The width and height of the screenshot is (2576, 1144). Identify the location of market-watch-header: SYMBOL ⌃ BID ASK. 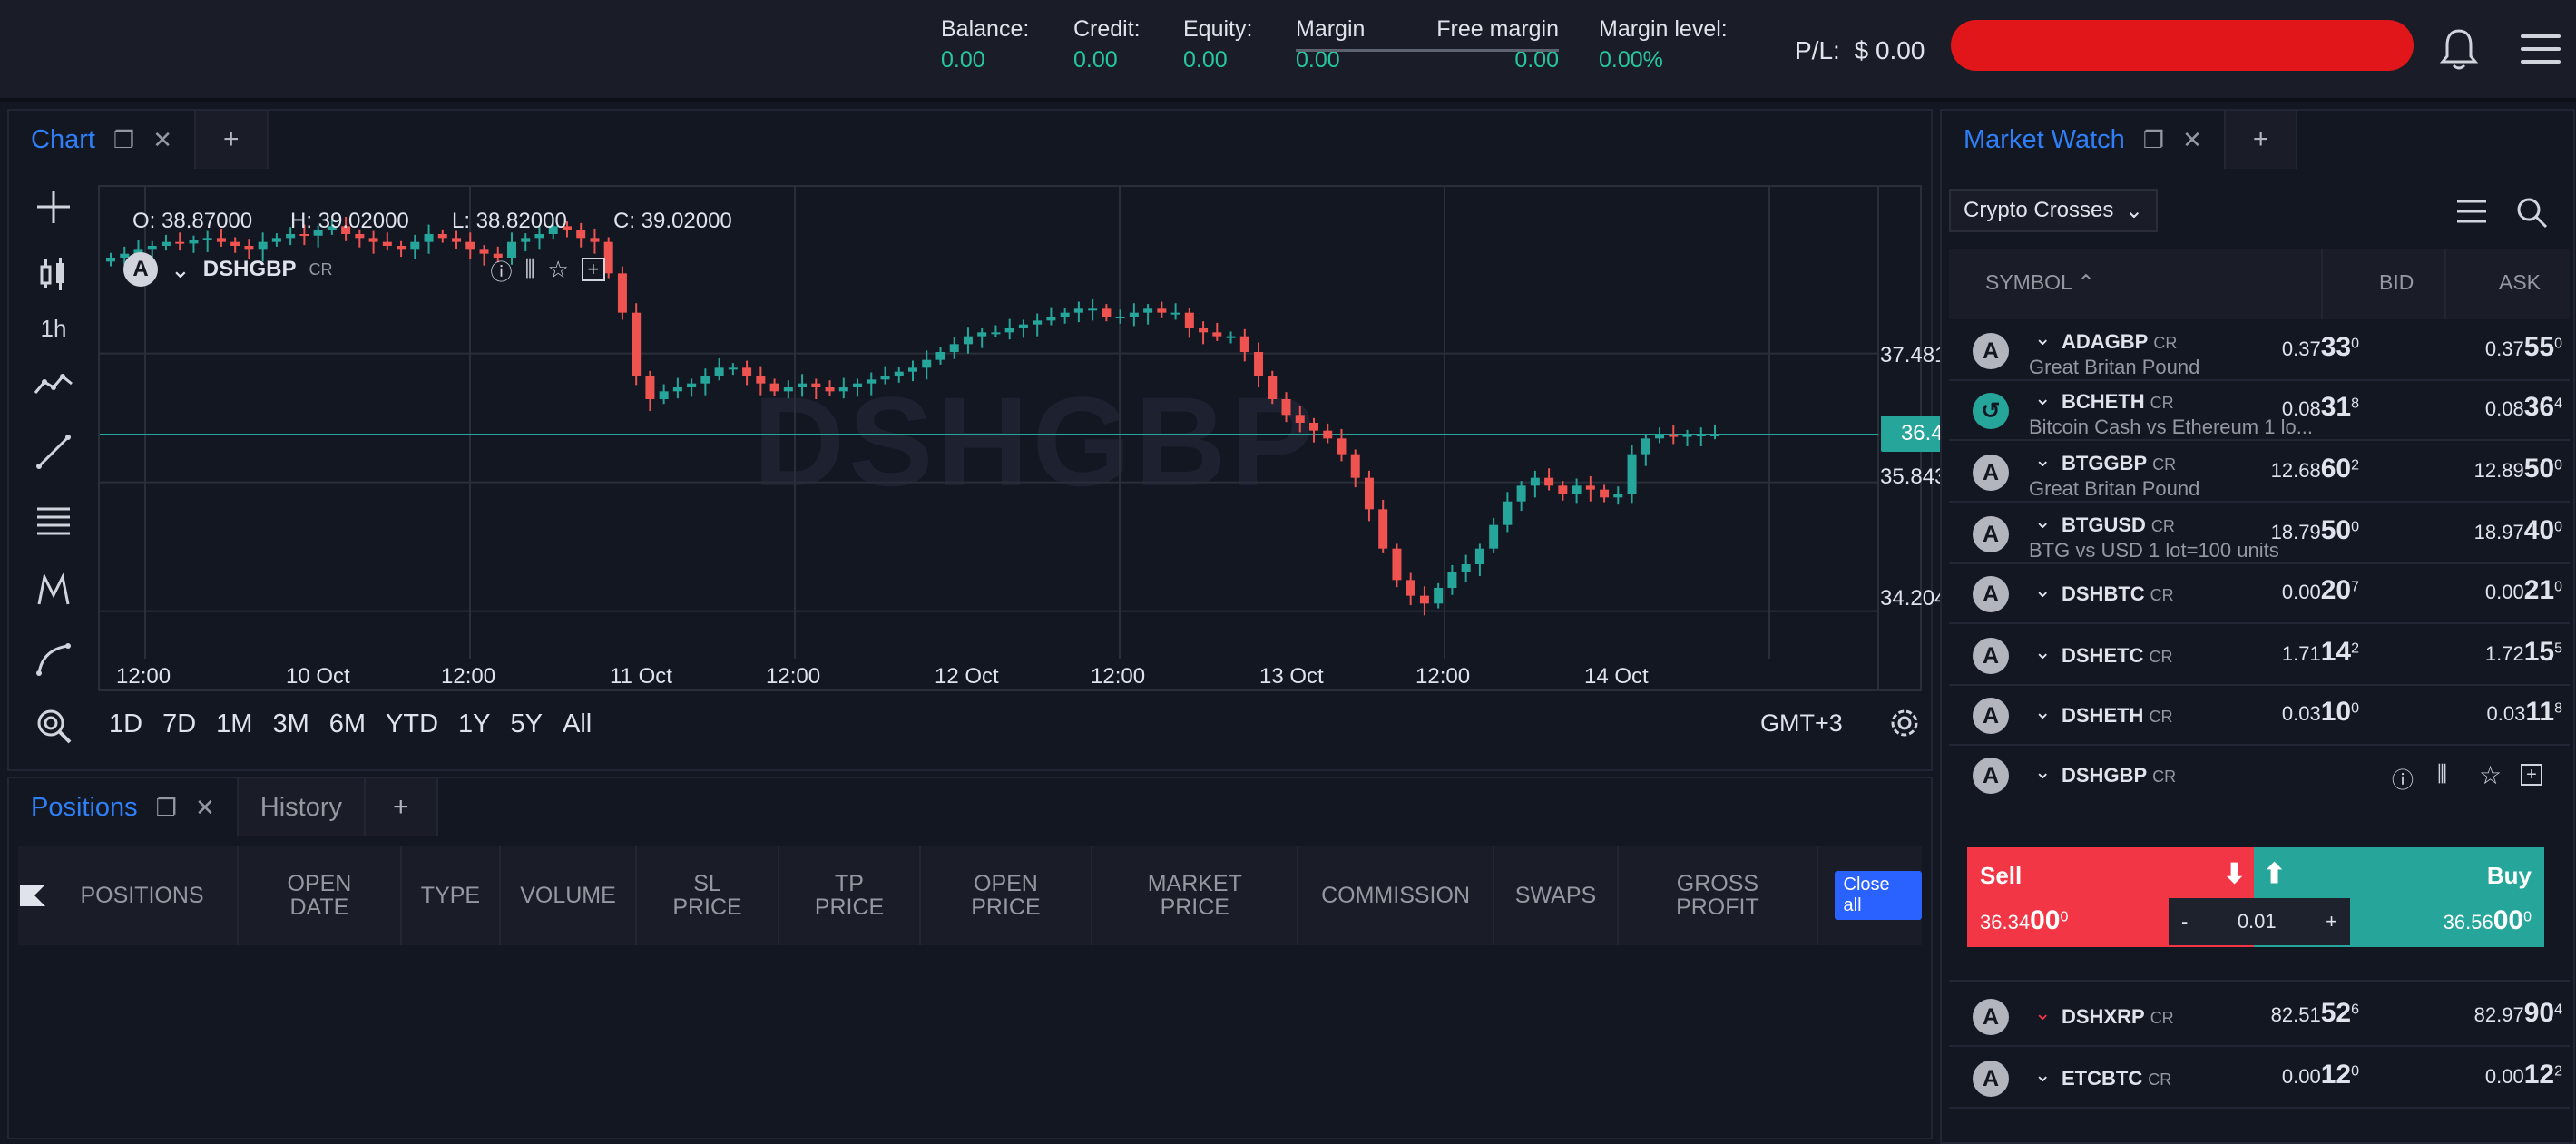
(2259, 284).